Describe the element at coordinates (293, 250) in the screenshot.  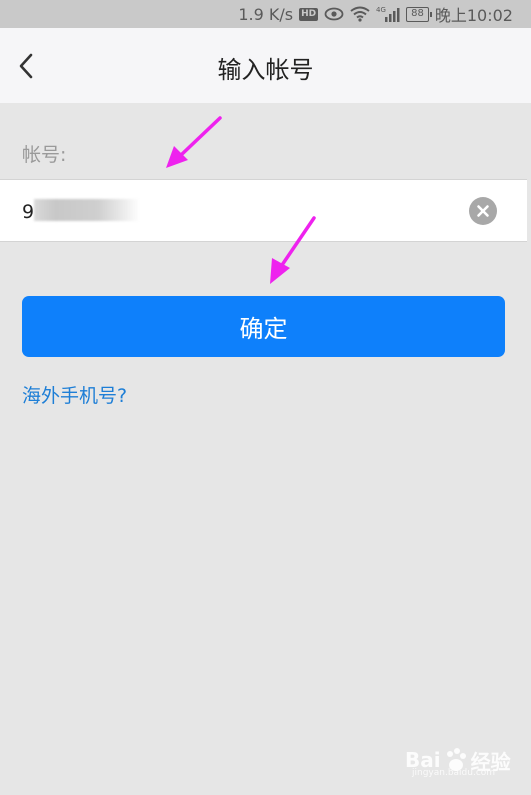
I see `annotation-arrow-confirm` at that location.